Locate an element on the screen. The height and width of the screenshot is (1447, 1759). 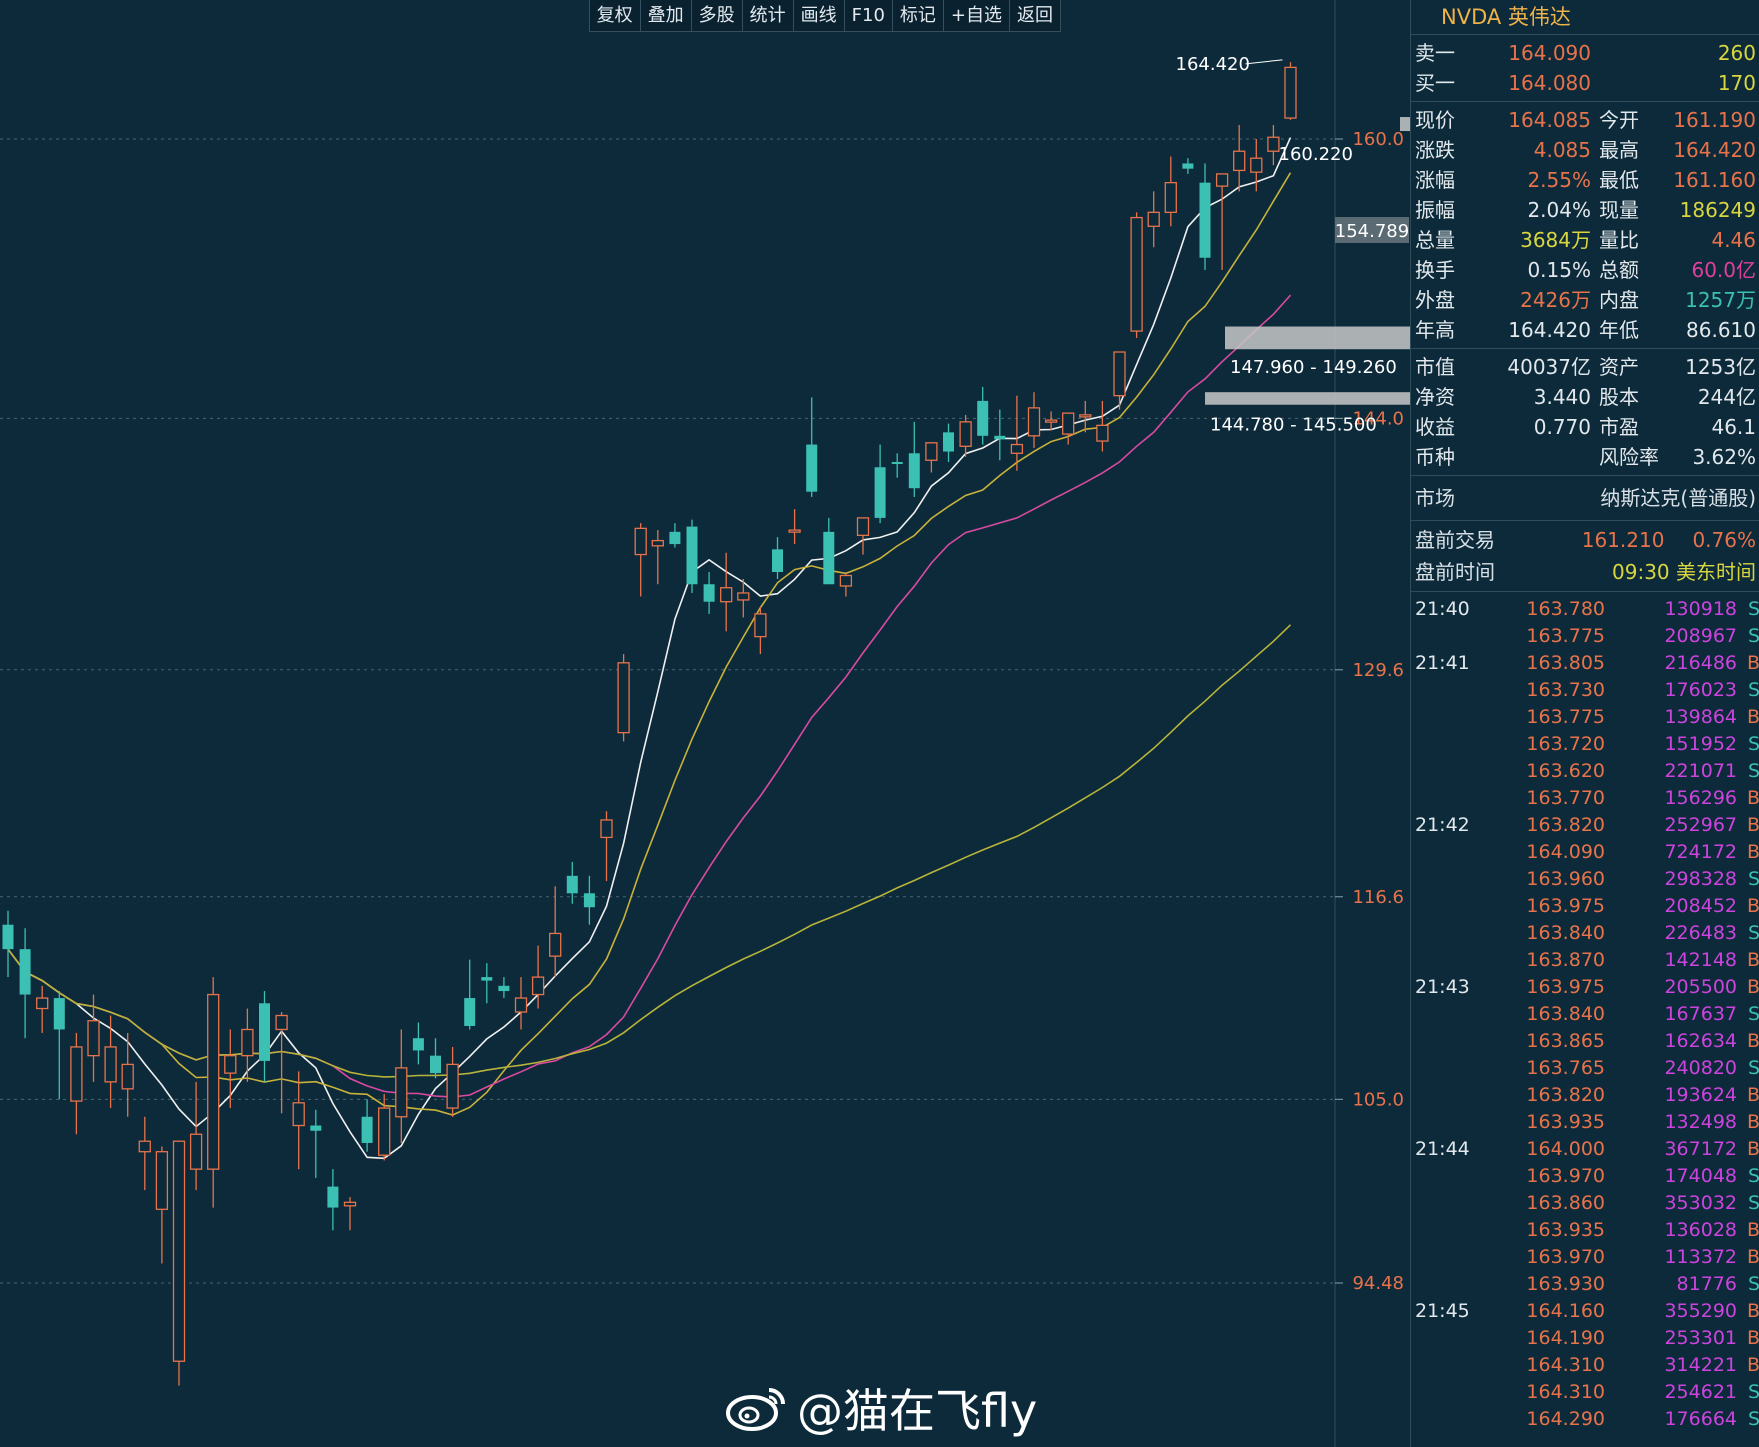
book-label: 买一 is located at coordinates (1435, 83).